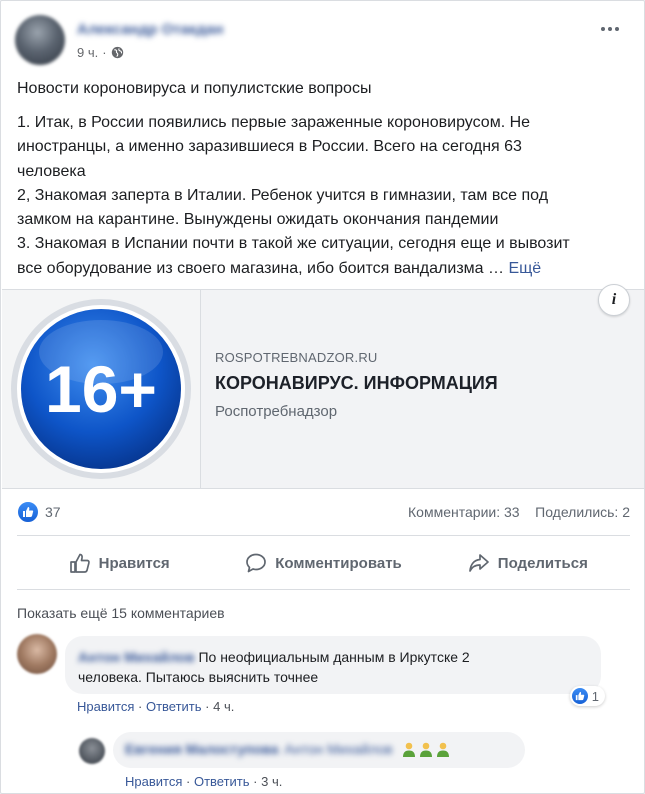 Image resolution: width=645 pixels, height=794 pixels. I want to click on author-name: Александр Отакдан, so click(150, 29).